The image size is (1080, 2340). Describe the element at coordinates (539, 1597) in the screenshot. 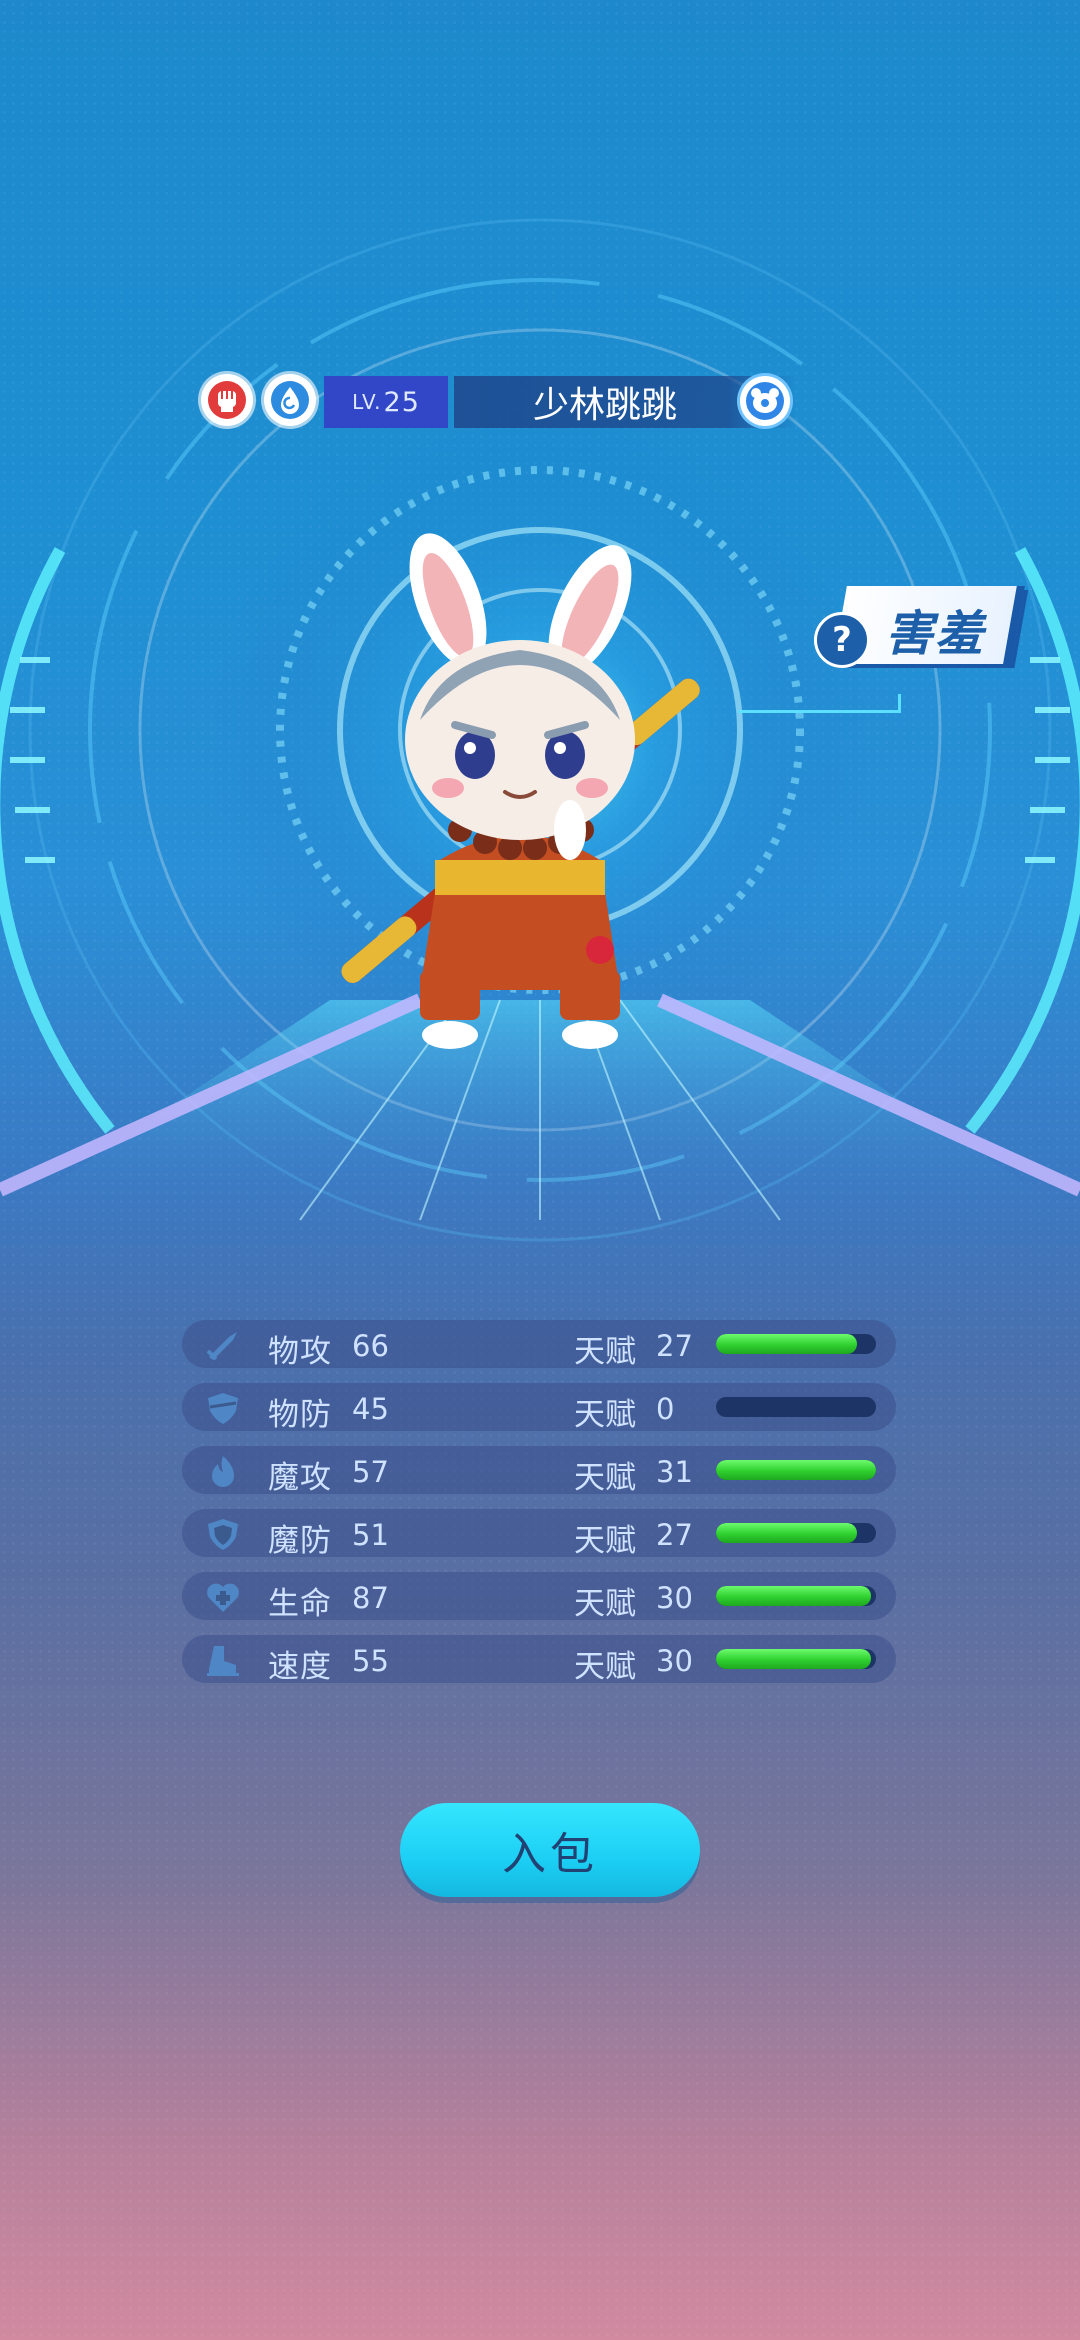

I see `stat-row-health: 生命 87 天赋 30` at that location.